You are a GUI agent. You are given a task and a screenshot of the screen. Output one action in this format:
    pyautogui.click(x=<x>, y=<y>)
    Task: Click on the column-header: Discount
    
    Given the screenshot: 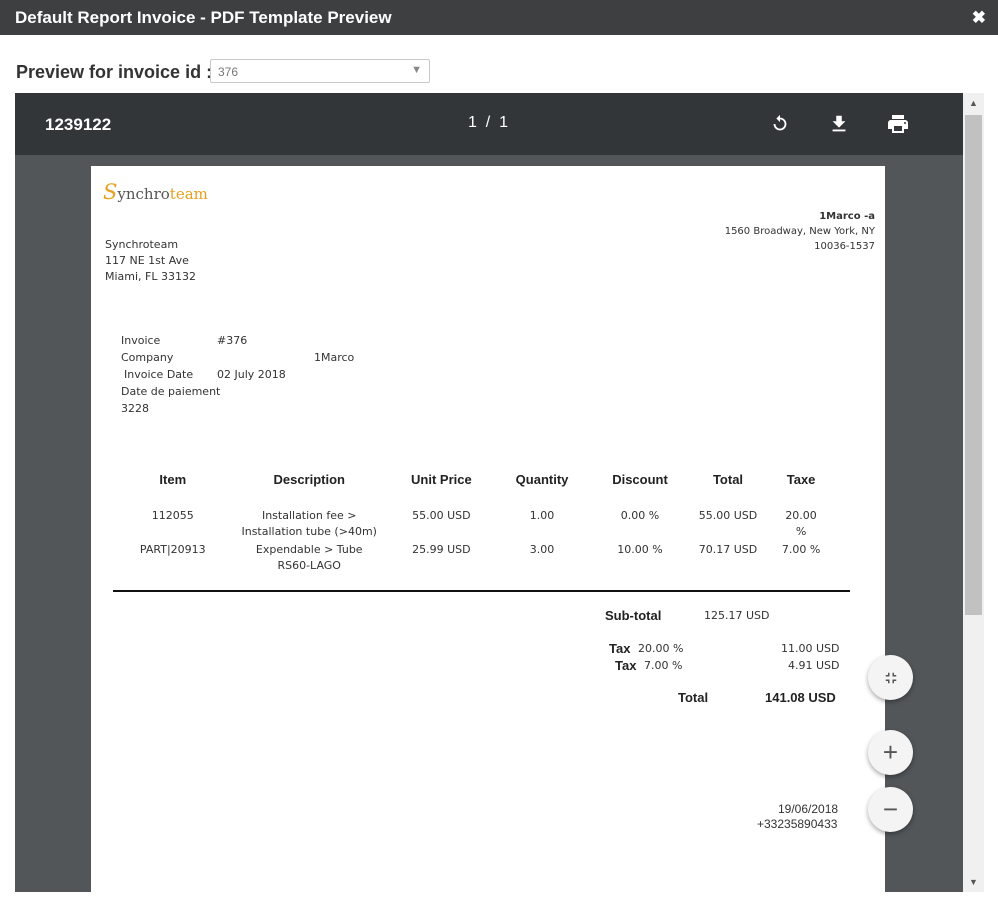 What is the action you would take?
    pyautogui.click(x=640, y=479)
    